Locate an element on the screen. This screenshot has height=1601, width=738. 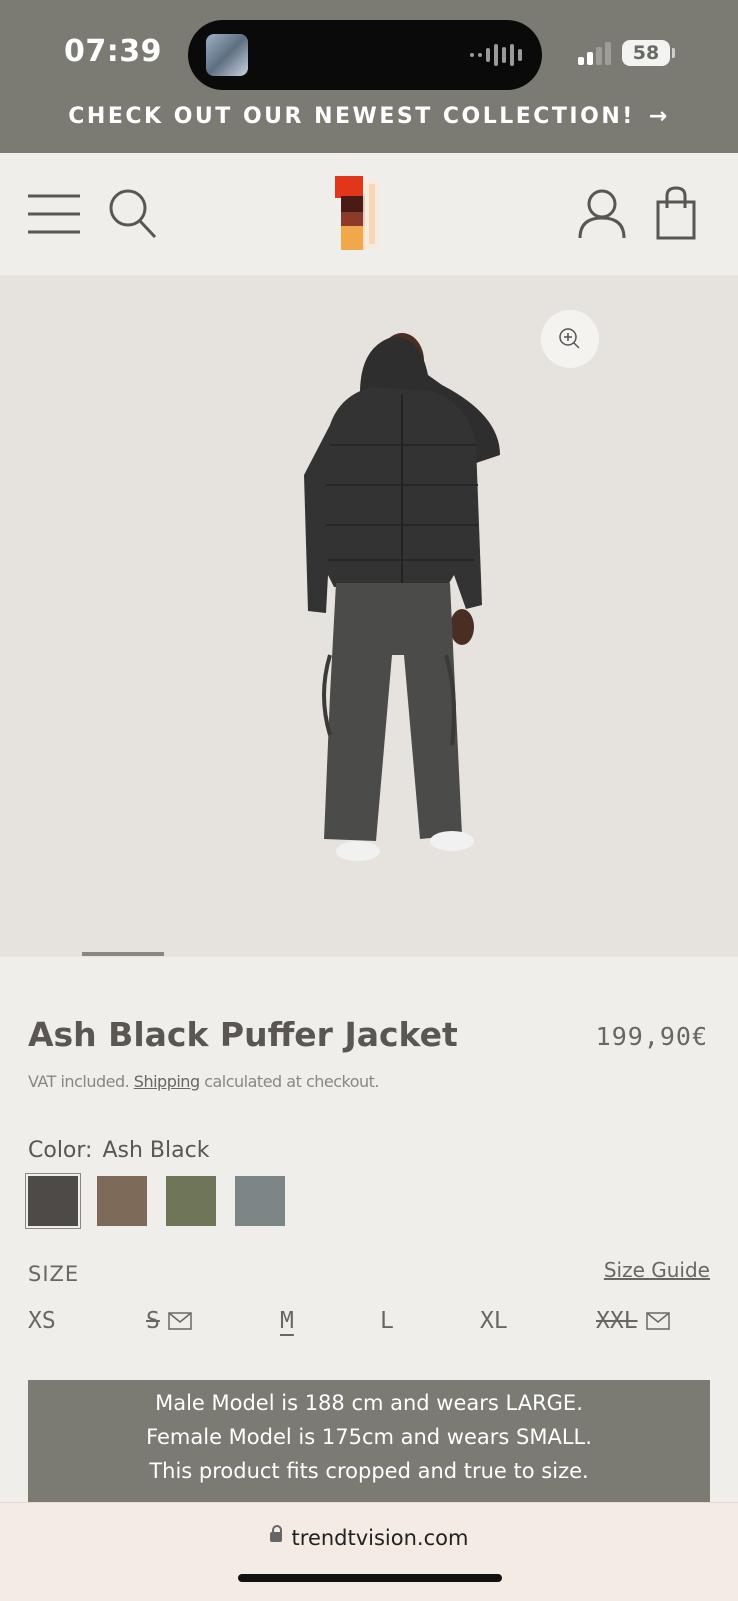
promo-banner: CHECK OUT OUR NEWEST COLLECTION! → is located at coordinates (369, 116).